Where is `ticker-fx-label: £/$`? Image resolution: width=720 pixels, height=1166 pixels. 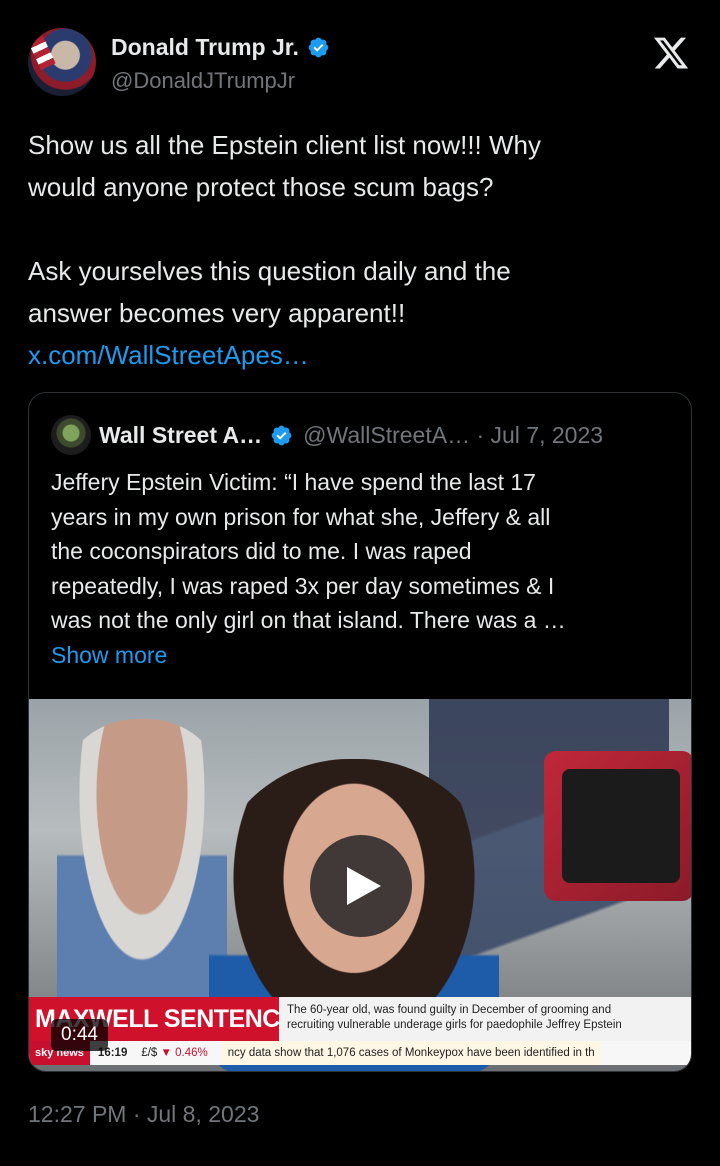
ticker-fx-label: £/$ is located at coordinates (149, 1053).